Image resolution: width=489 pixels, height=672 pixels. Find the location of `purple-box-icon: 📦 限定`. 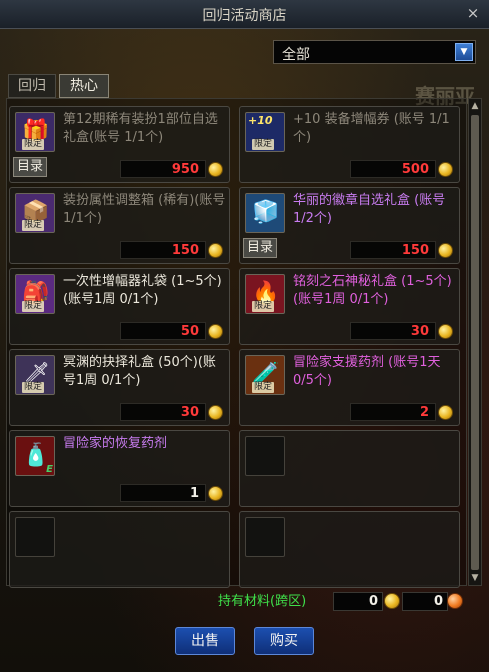

purple-box-icon: 📦 限定 is located at coordinates (35, 213).